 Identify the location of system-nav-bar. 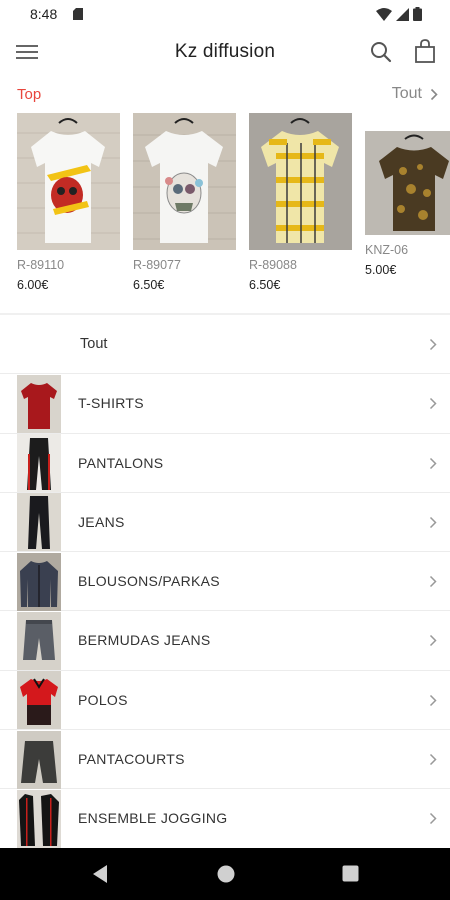
(225, 874).